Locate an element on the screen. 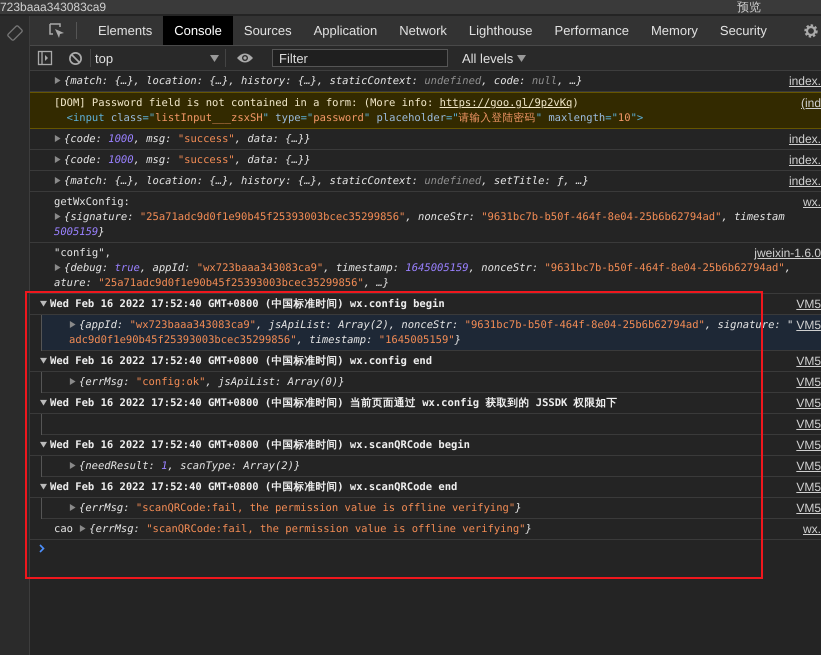 The image size is (821, 655). log-text: {match: {…}, location: {…}, history: {…}, staticContext: undefined, code: null, …} is located at coordinates (323, 81).